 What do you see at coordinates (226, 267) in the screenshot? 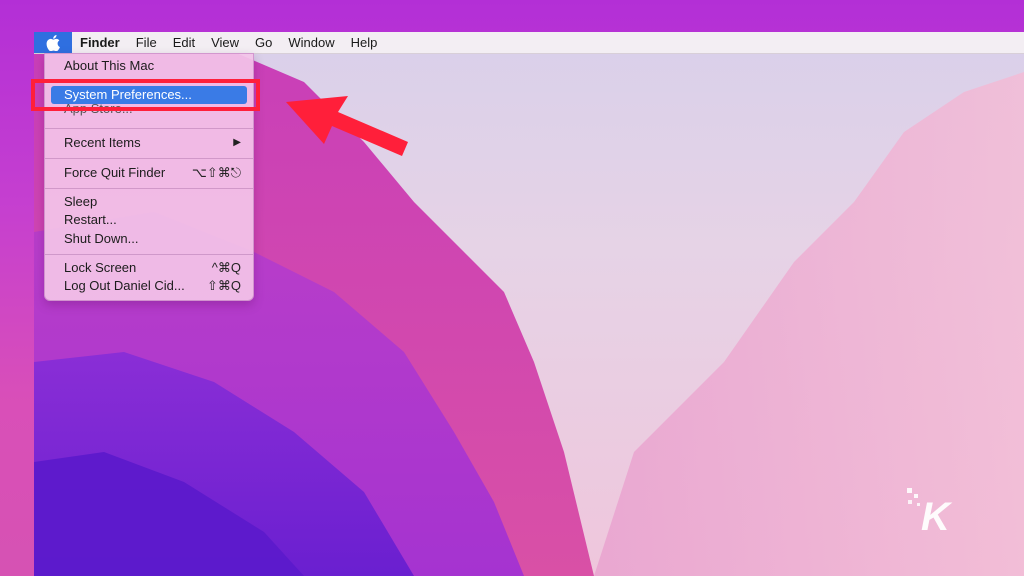
I see `shortcut-label: ^⌘Q` at bounding box center [226, 267].